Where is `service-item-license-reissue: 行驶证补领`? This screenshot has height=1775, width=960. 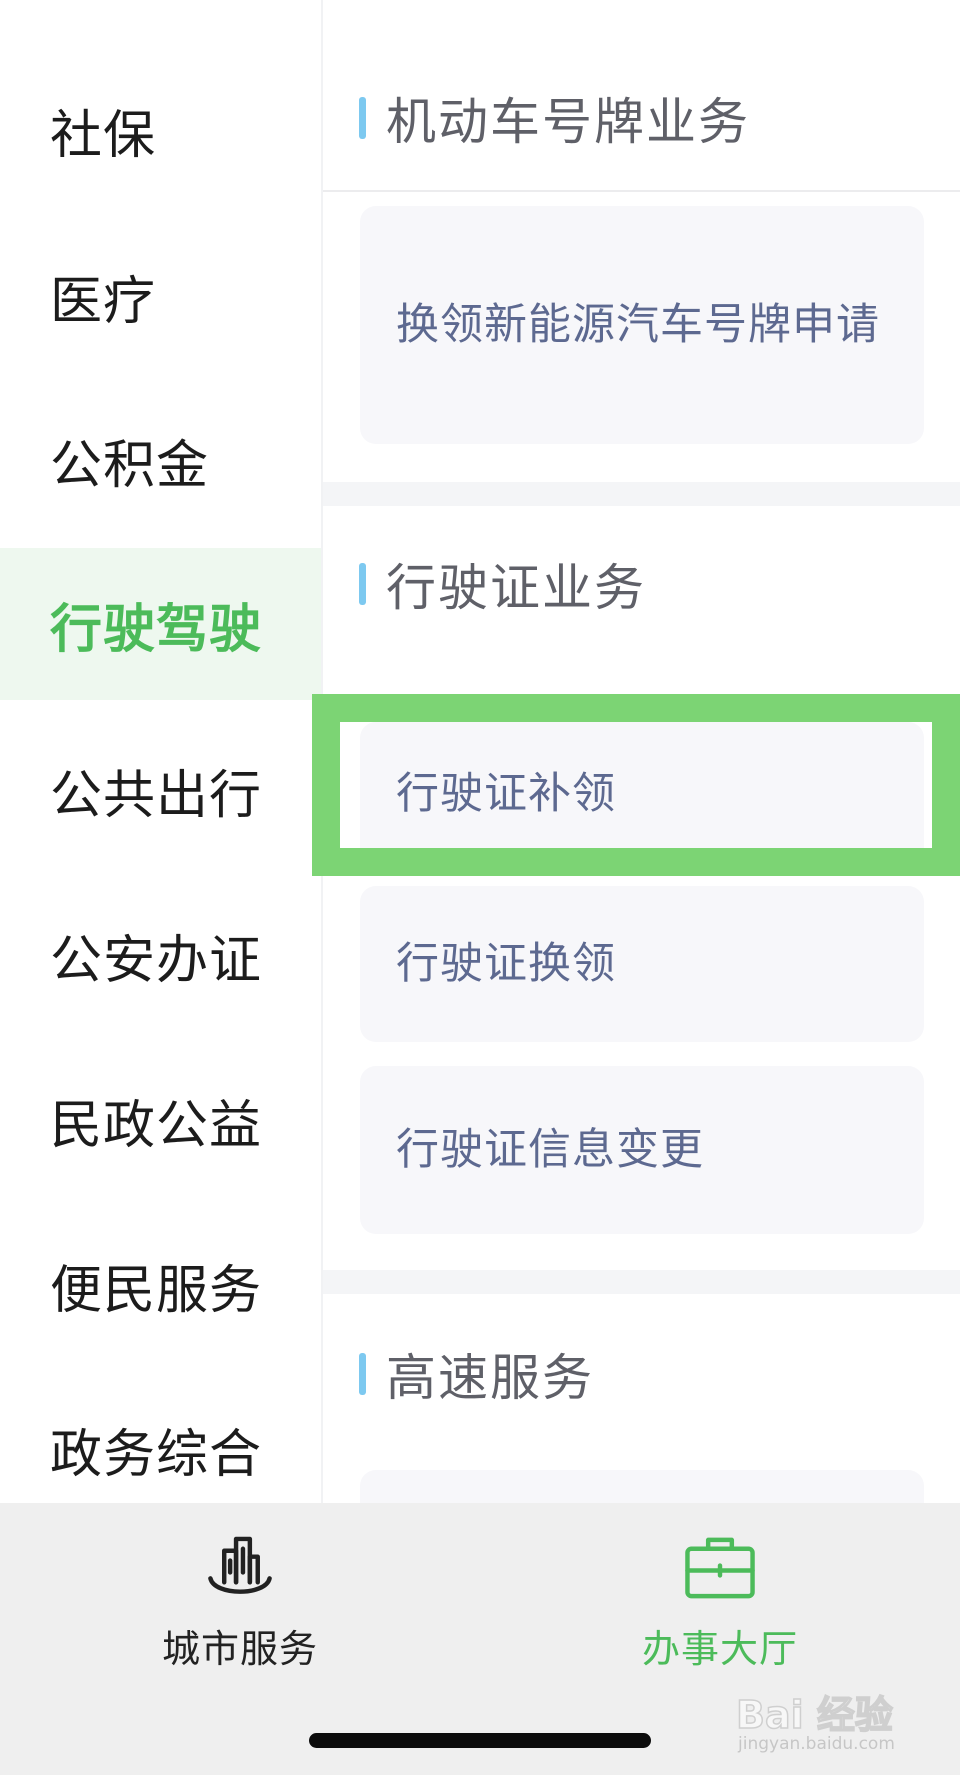
service-item-license-reissue: 行驶证补领 is located at coordinates (642, 794).